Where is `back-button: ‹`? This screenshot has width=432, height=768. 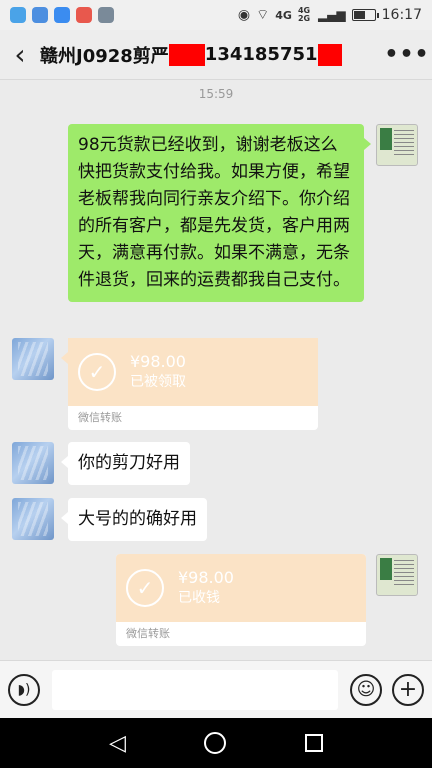
back-button: ‹ is located at coordinates (20, 55).